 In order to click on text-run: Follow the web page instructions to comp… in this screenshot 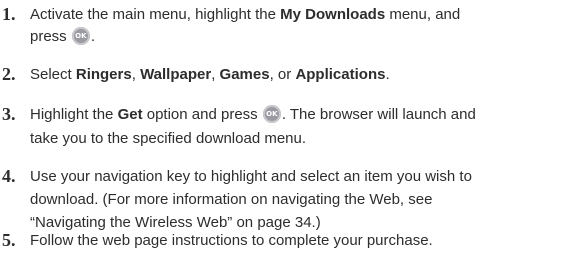, I will do `click(231, 240)`.